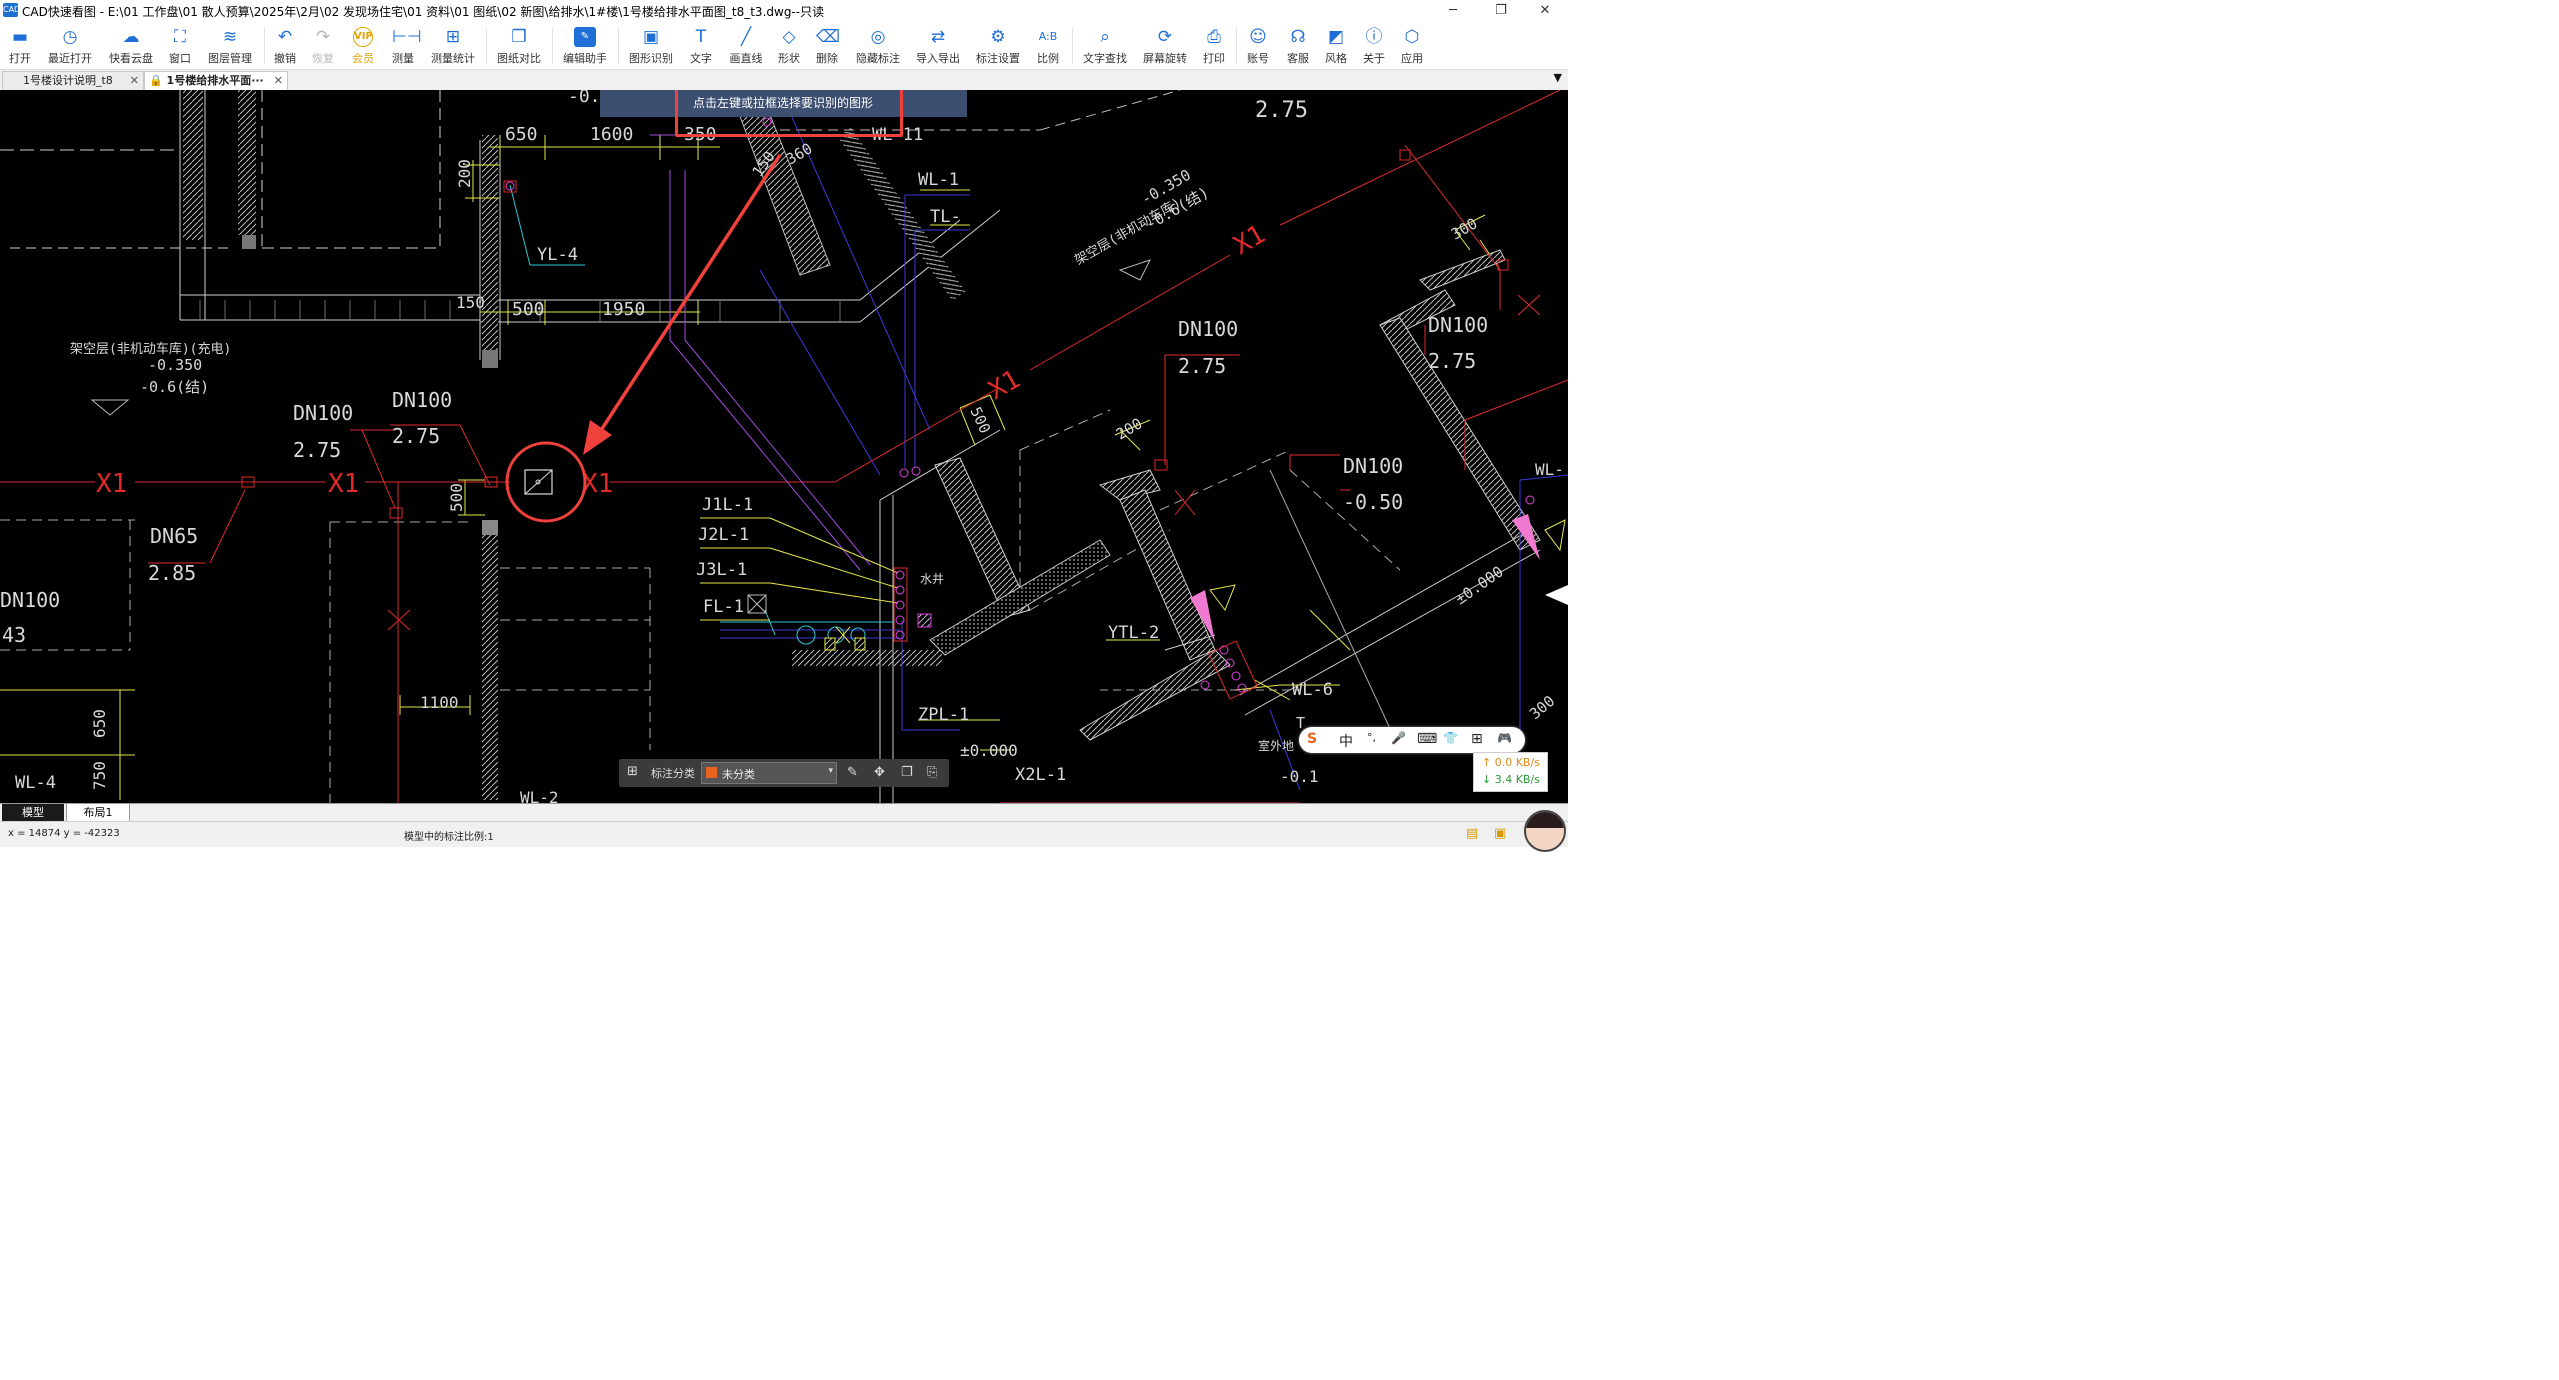 The width and height of the screenshot is (2559, 1380). Describe the element at coordinates (827, 45) in the screenshot. I see `delete-button: ⌫ 删除` at that location.